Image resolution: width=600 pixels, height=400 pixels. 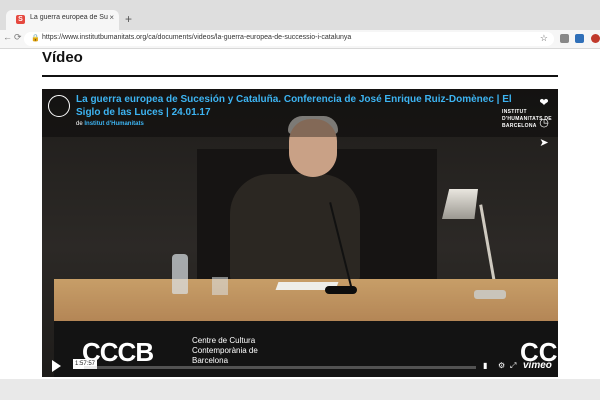 I want to click on video-byline: de Institut d'Humanitats, so click(x=110, y=124).